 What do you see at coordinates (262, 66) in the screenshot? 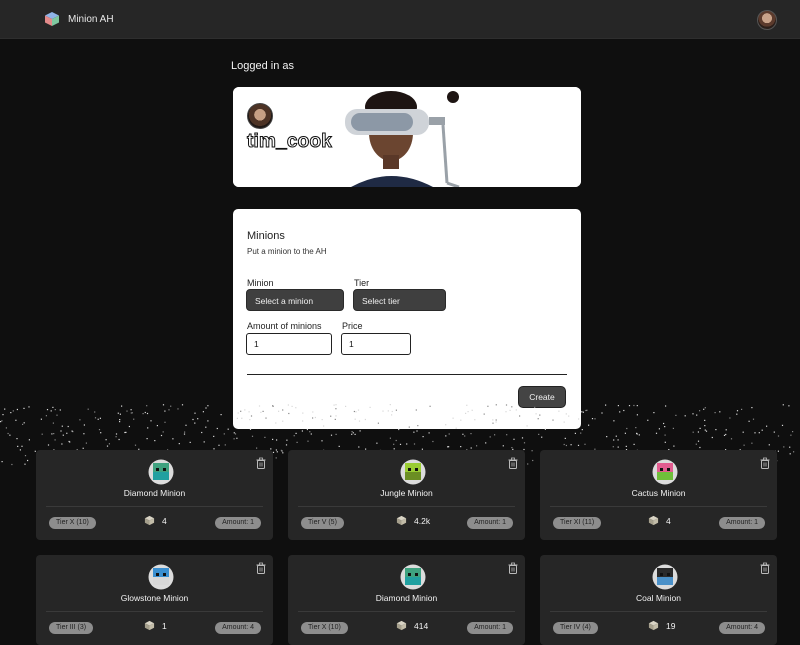
I see `logged-in-label: Logged in as` at bounding box center [262, 66].